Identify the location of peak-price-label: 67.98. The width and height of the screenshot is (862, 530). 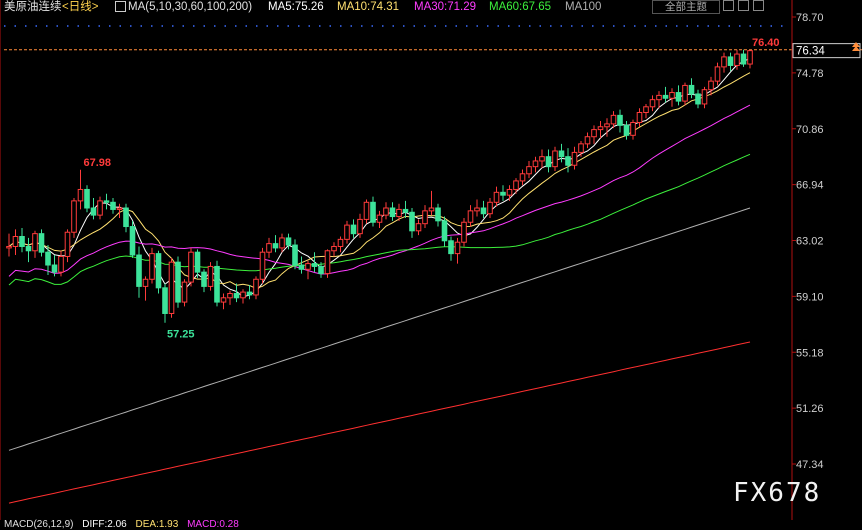
(98, 163).